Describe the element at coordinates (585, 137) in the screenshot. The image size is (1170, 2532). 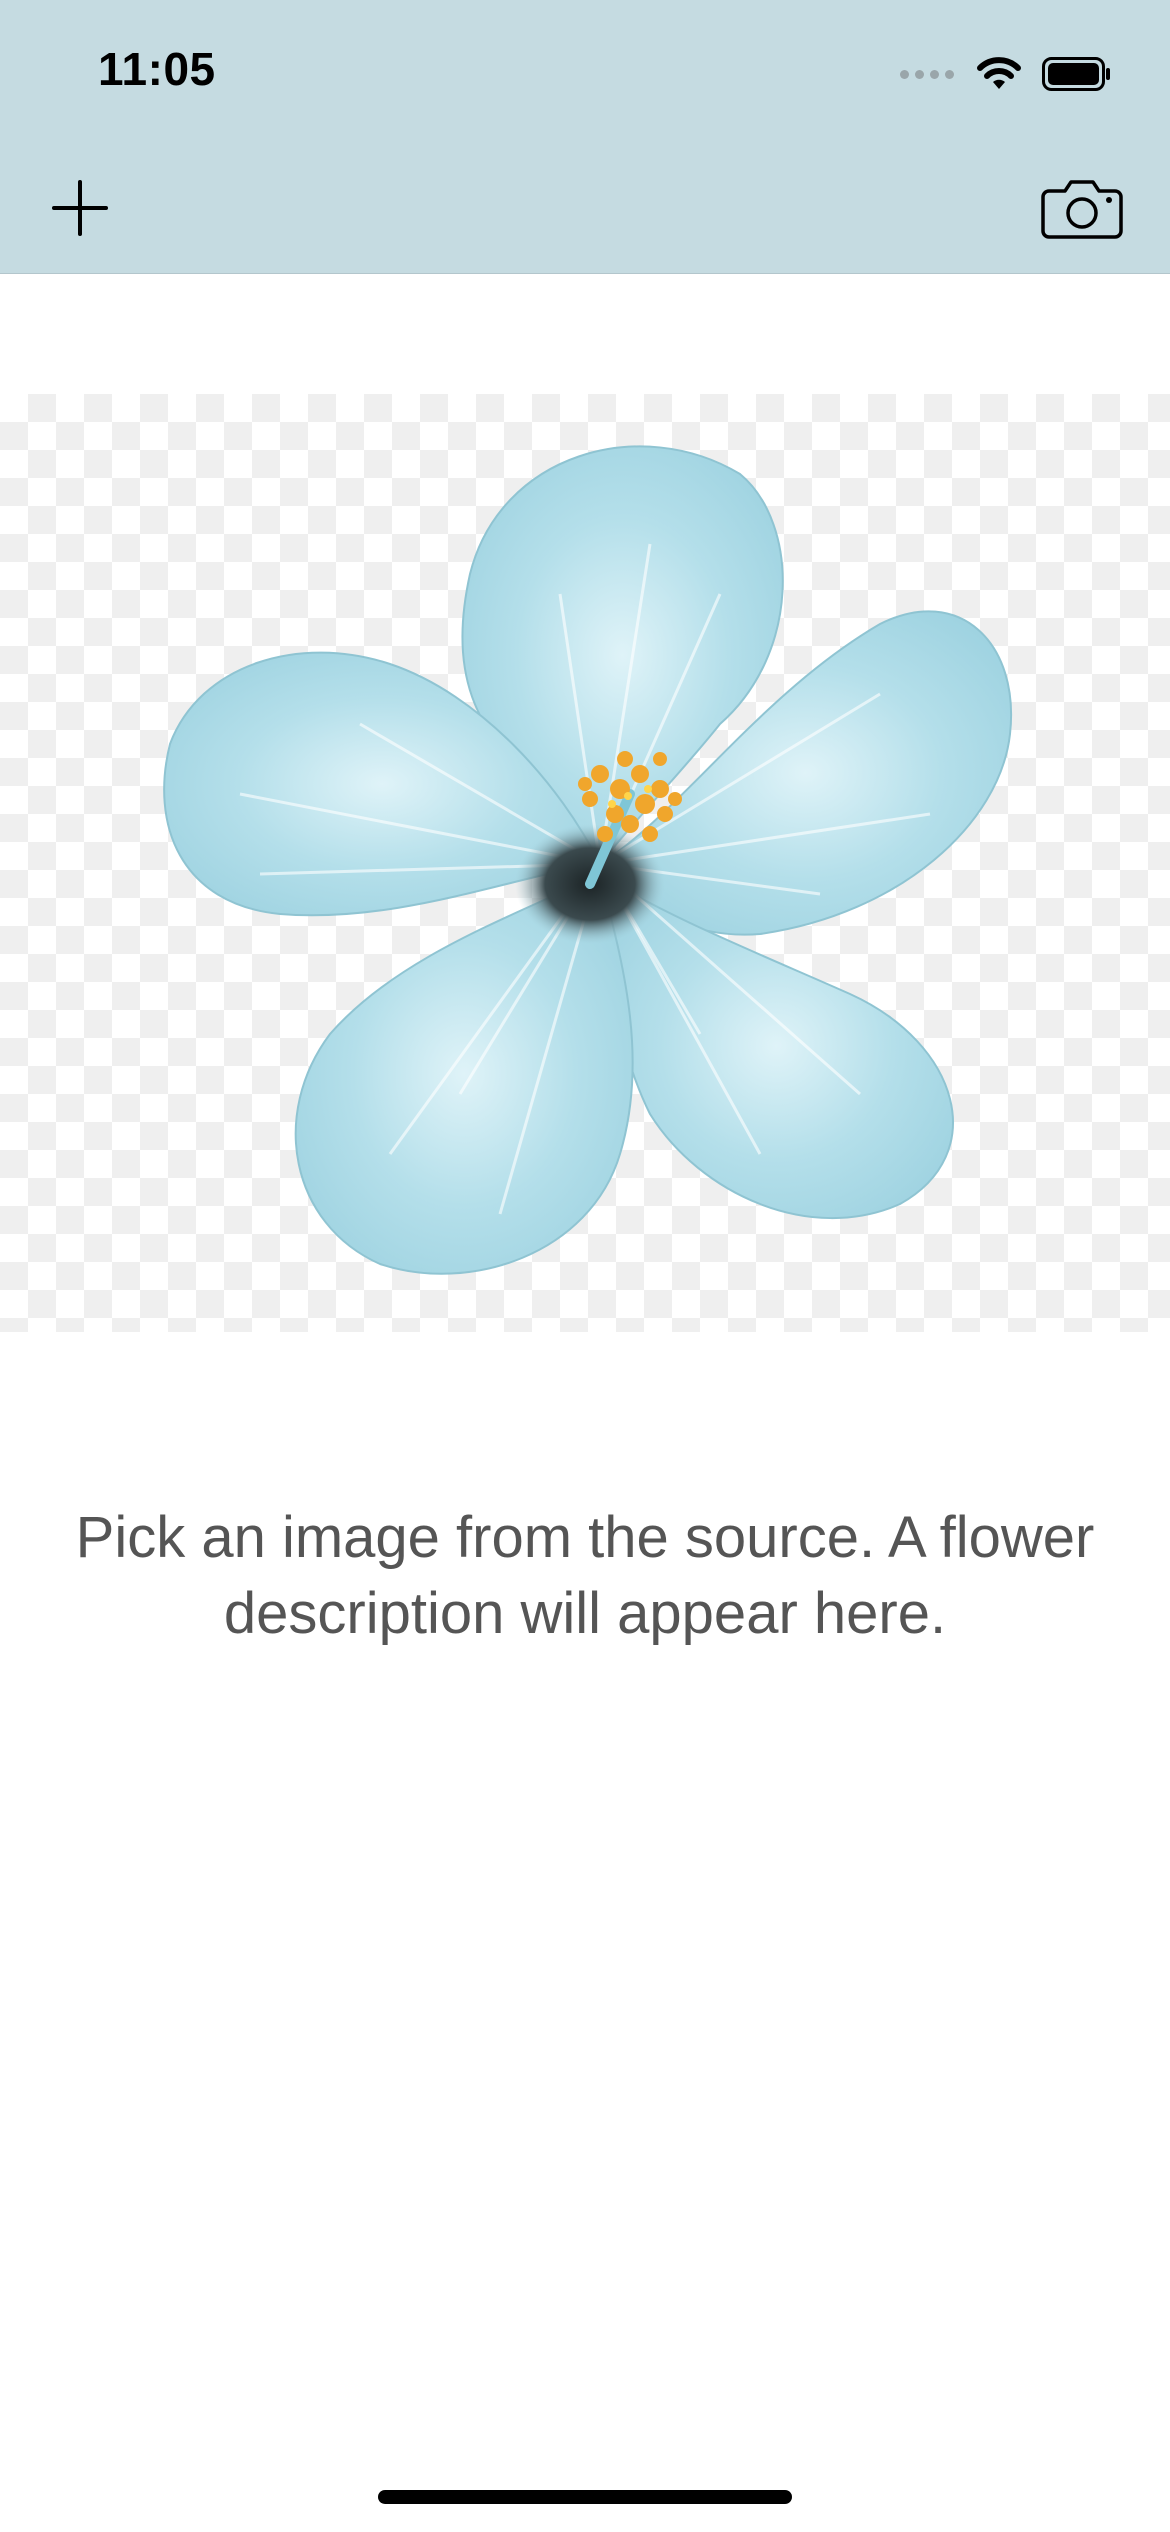
I see `top-bar: 11:05` at that location.